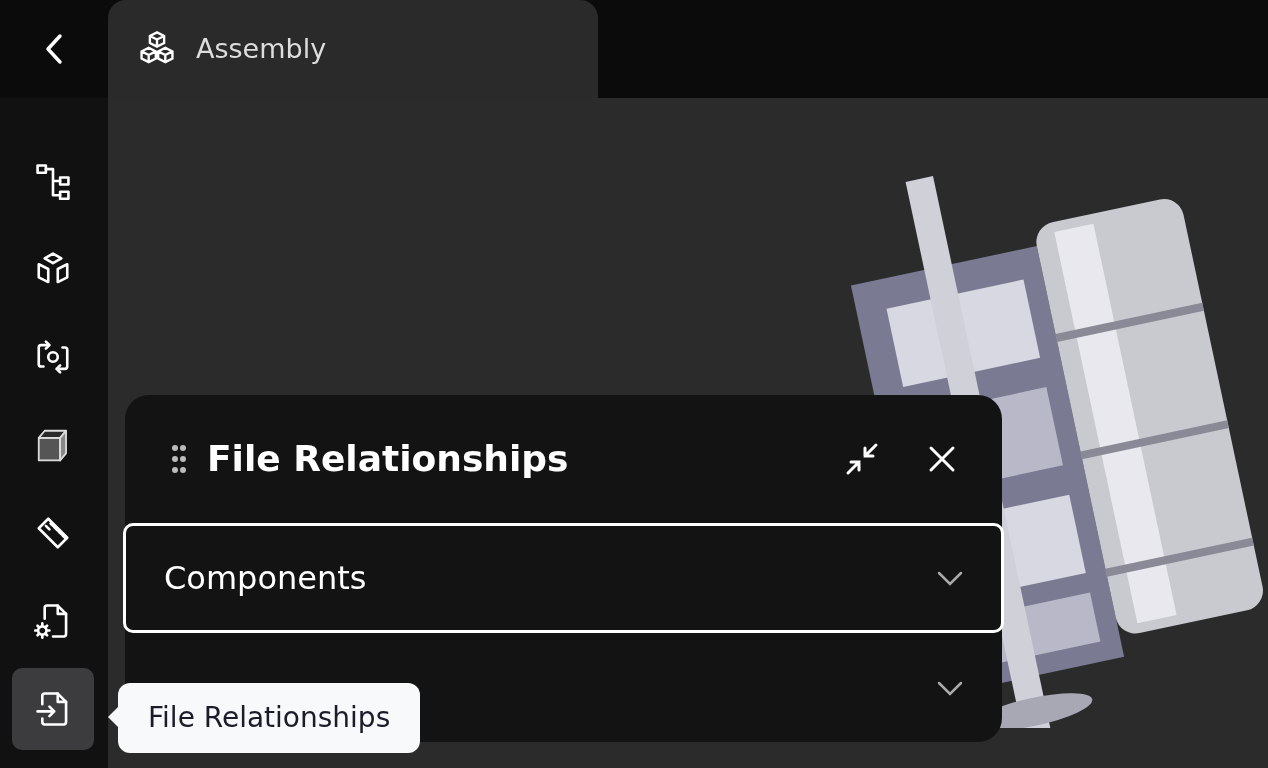  I want to click on panel-title: File Relationships, so click(388, 459).